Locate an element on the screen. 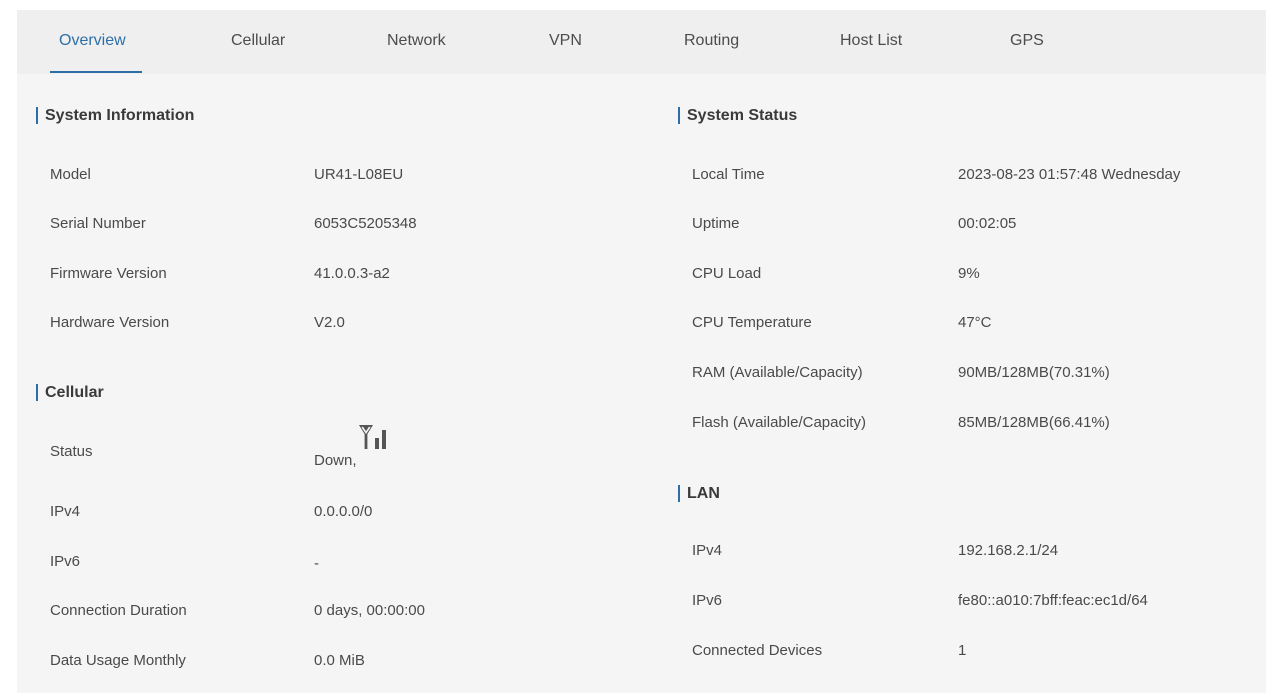 This screenshot has height=693, width=1266. flash-label: Flash (Available/Capacity) is located at coordinates (779, 422).